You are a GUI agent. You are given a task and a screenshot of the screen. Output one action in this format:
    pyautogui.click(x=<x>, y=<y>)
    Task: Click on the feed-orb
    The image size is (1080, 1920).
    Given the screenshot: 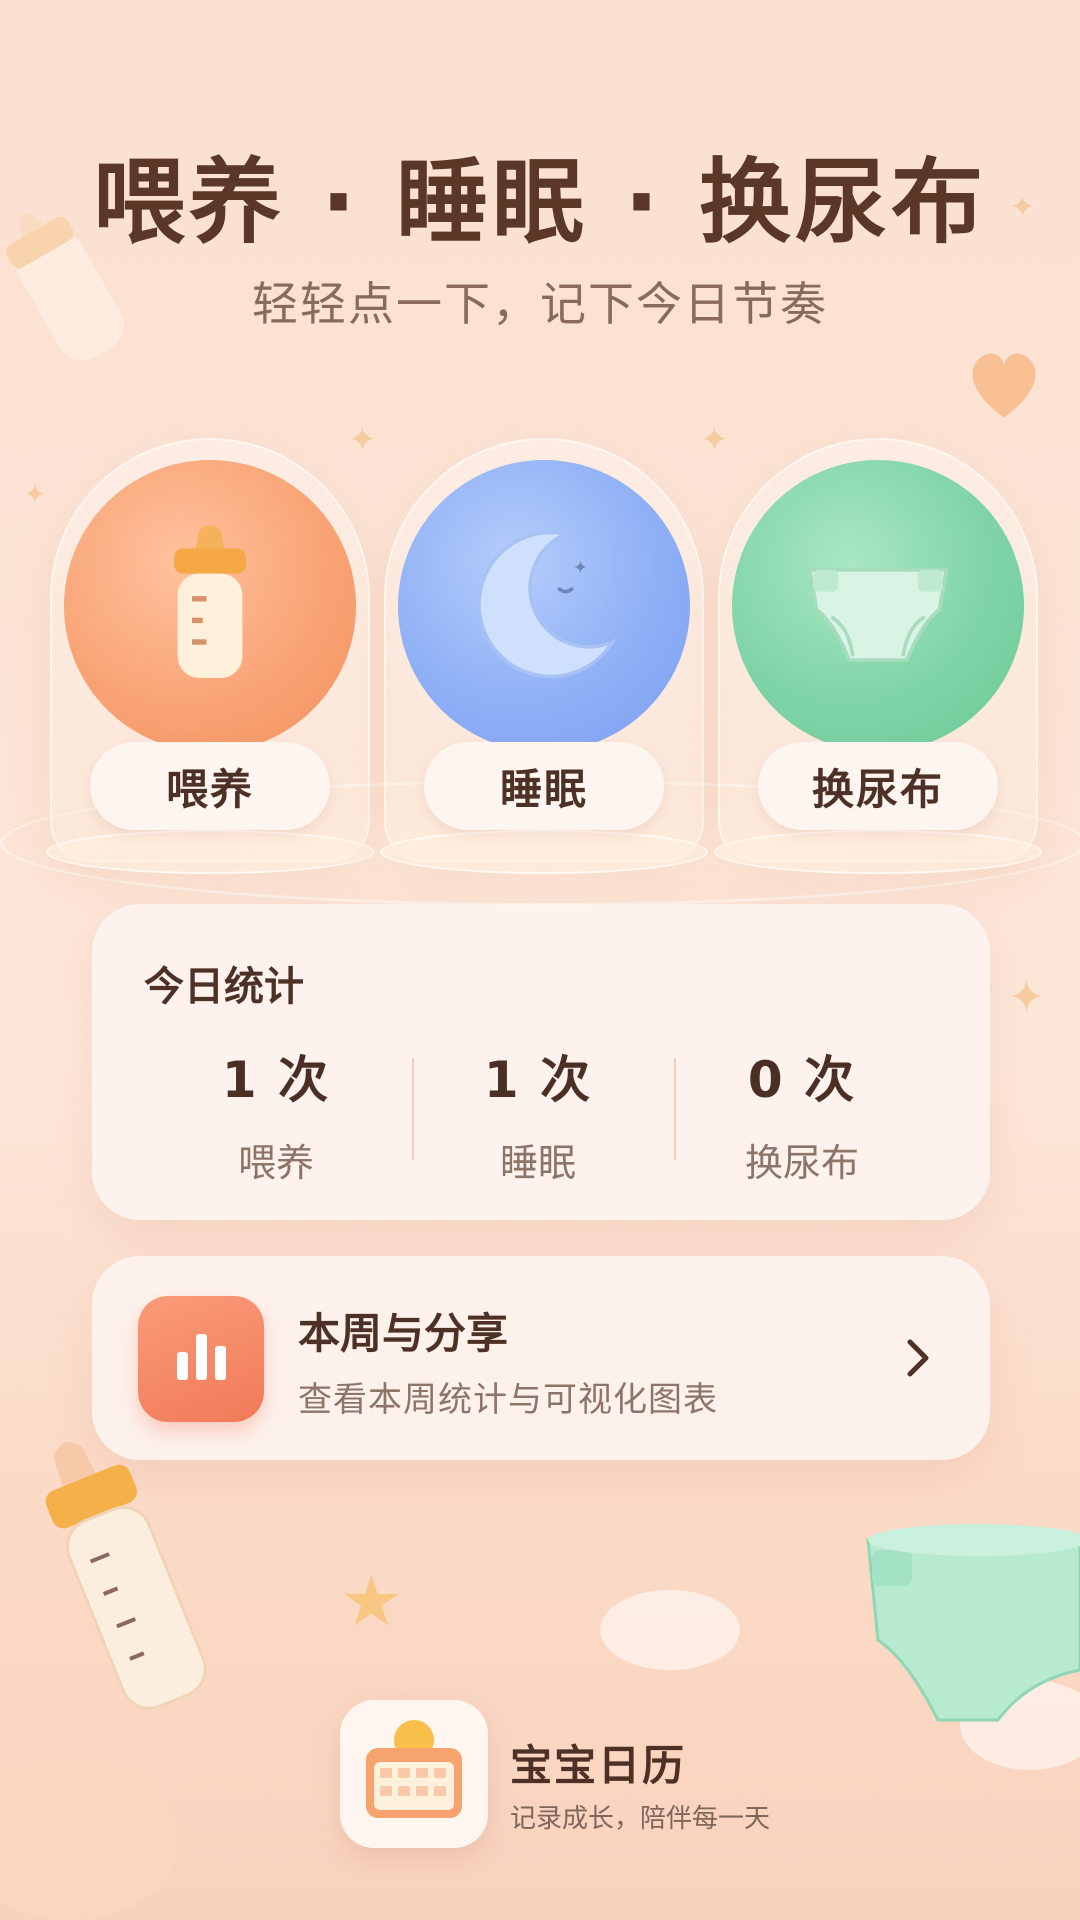 What is the action you would take?
    pyautogui.click(x=210, y=606)
    